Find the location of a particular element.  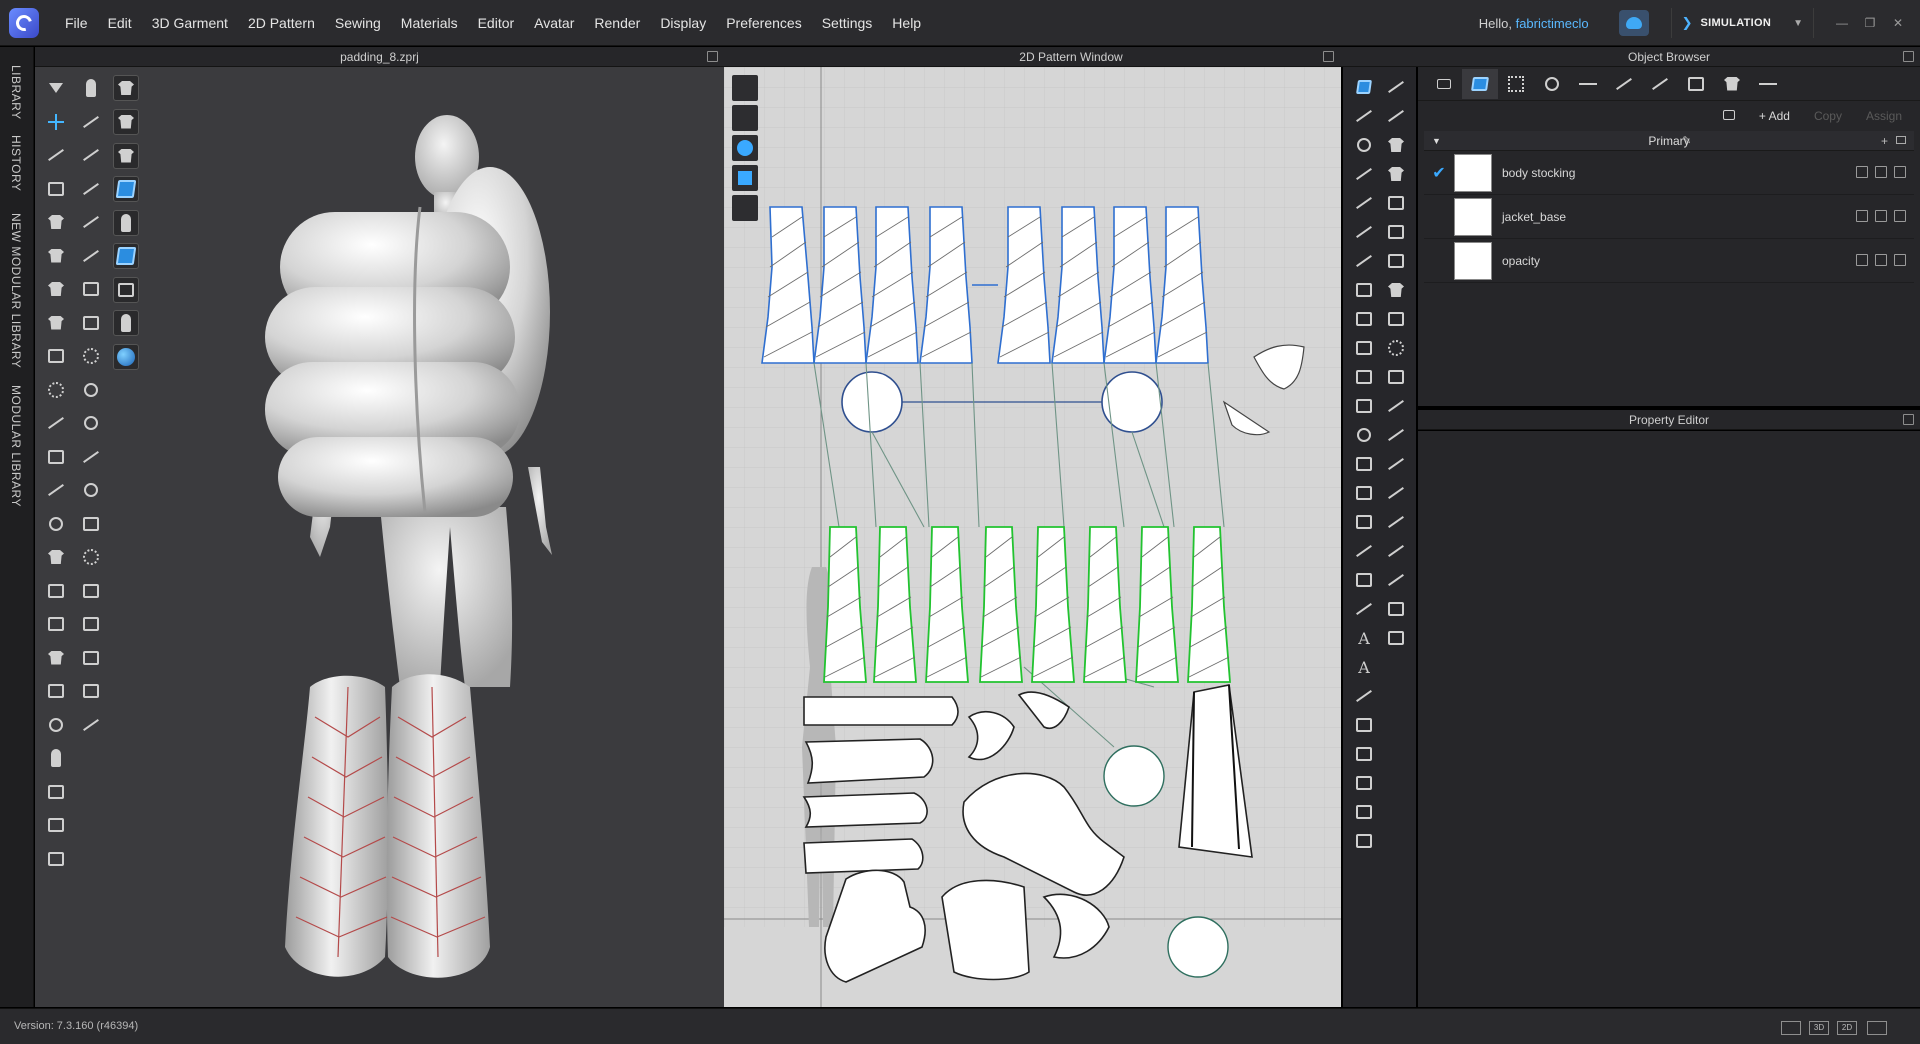

fabric-view-toggle is located at coordinates (126, 189).